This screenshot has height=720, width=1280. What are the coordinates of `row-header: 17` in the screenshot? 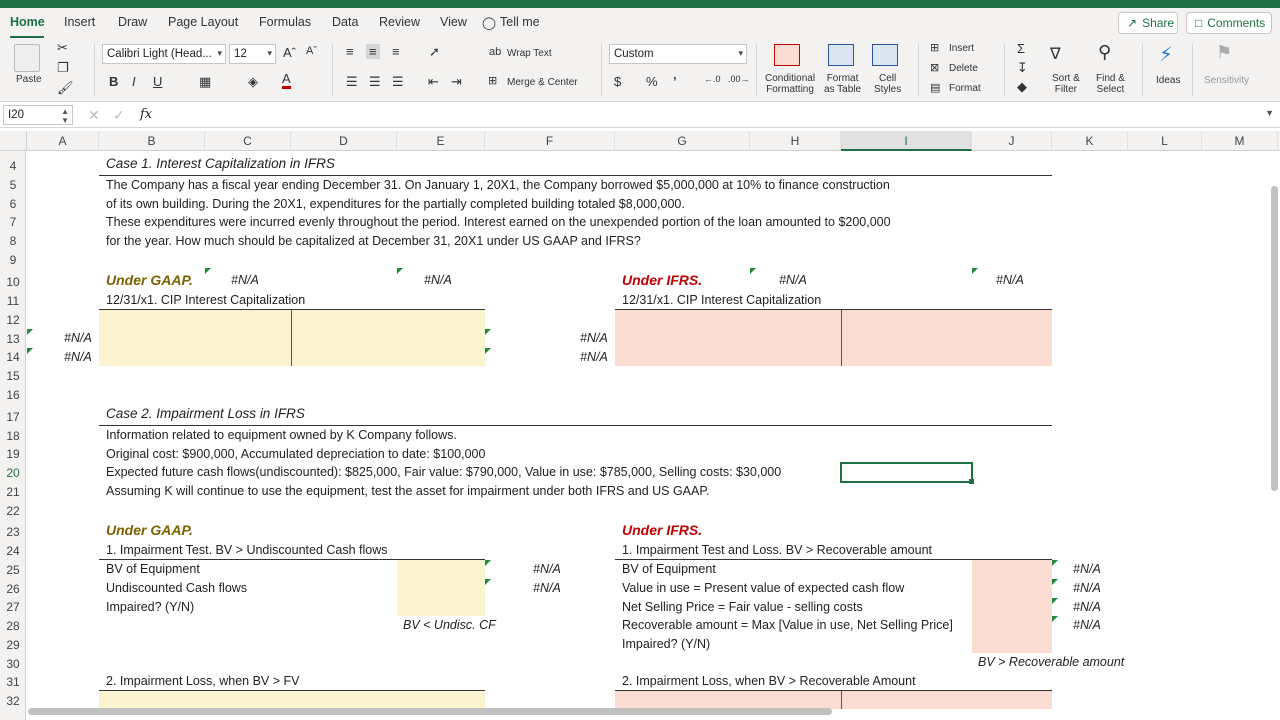 It's located at (13, 417).